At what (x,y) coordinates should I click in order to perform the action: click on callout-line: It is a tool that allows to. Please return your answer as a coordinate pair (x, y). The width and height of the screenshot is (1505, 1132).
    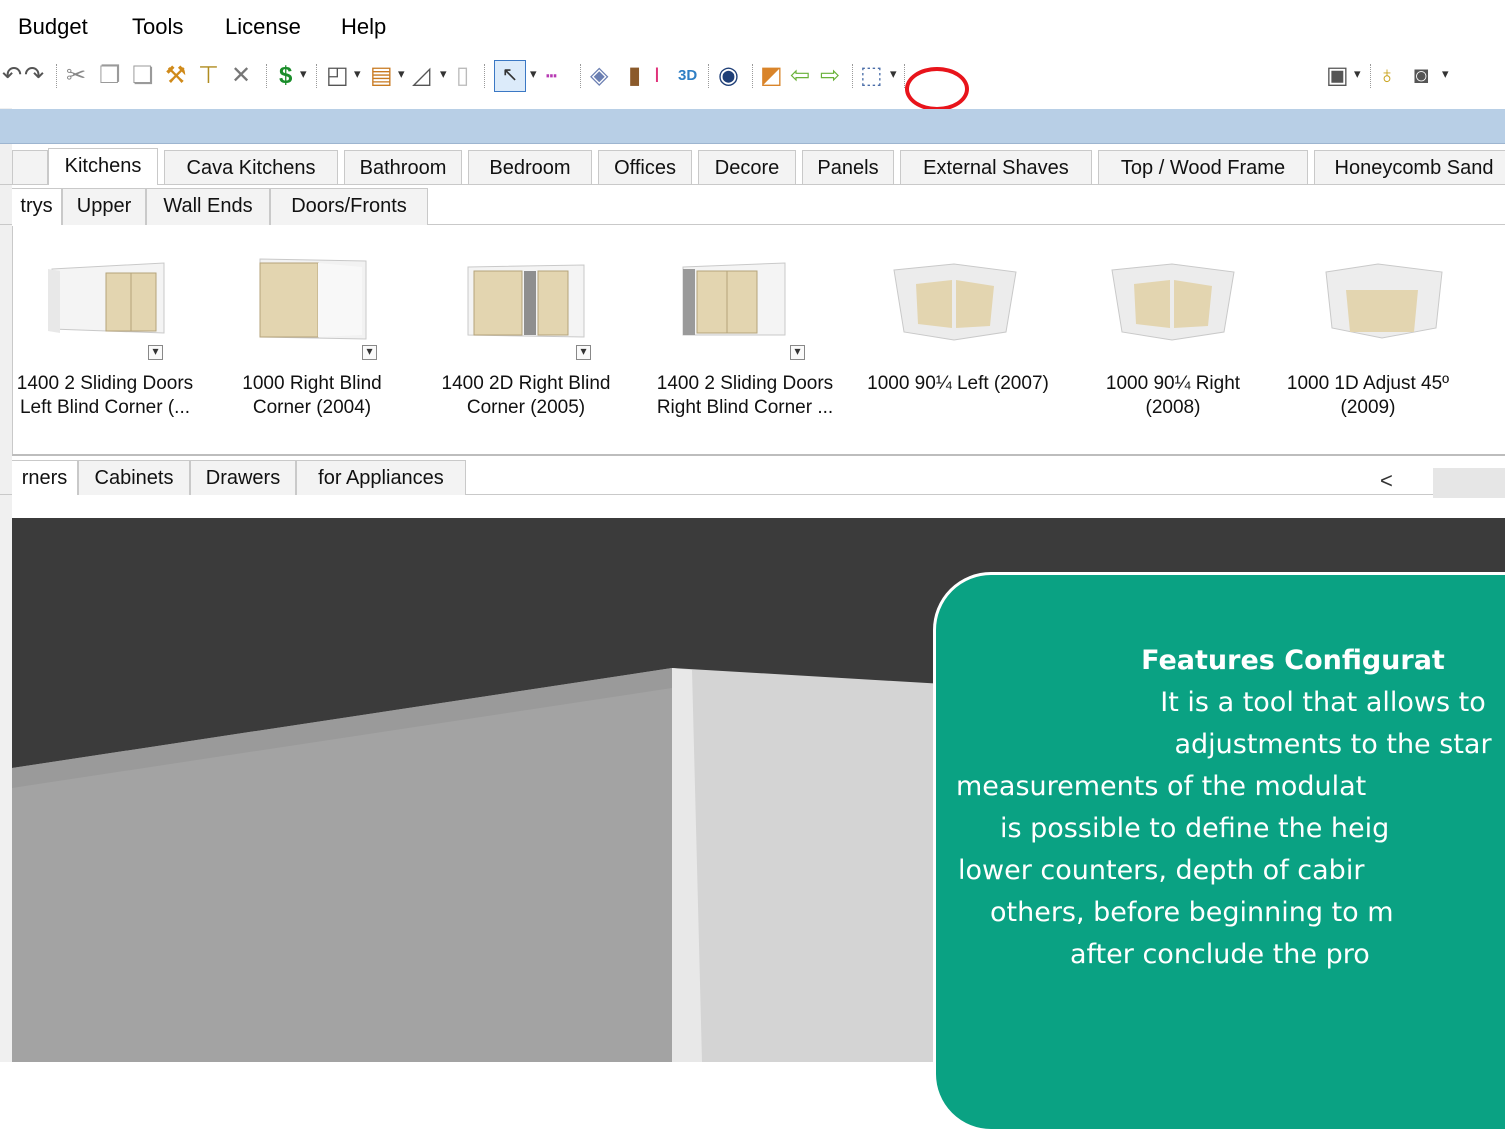
    Looking at the image, I should click on (1323, 702).